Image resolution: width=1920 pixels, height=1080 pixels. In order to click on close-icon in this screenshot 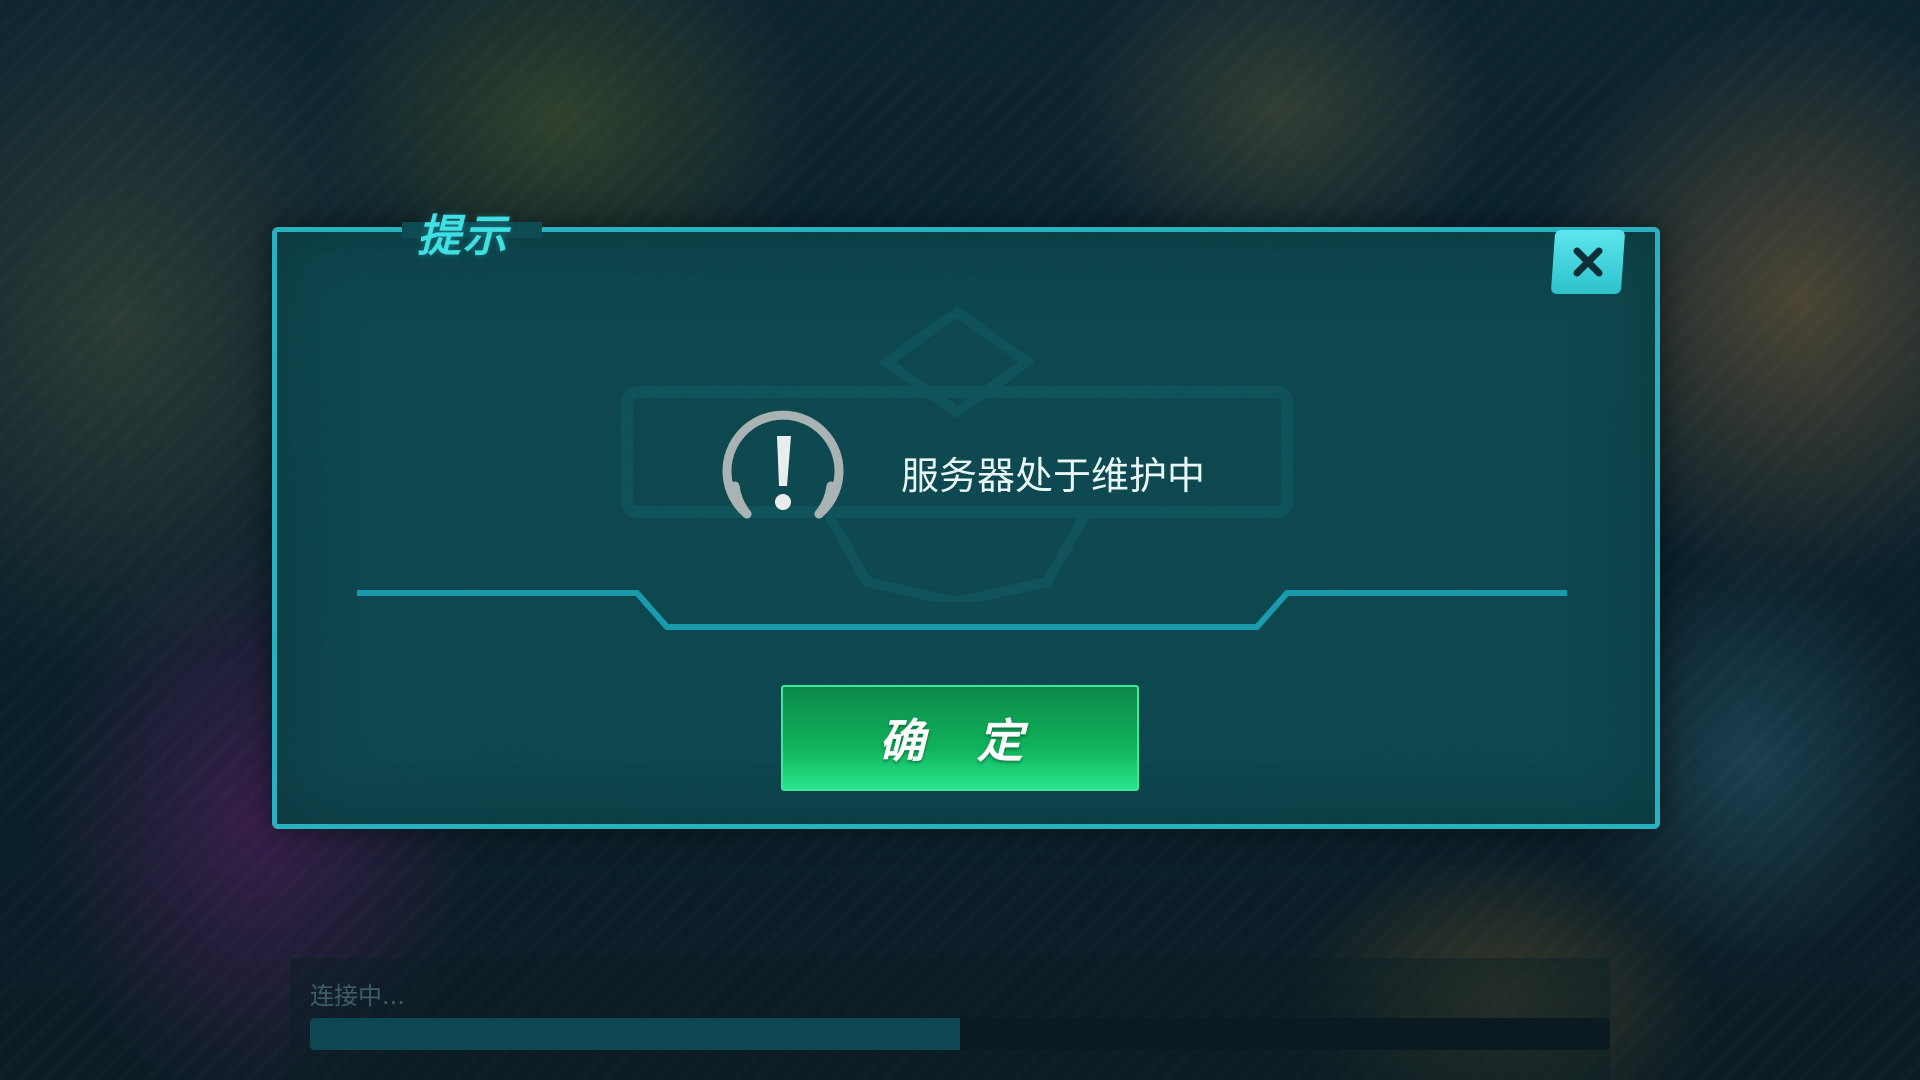, I will do `click(1588, 262)`.